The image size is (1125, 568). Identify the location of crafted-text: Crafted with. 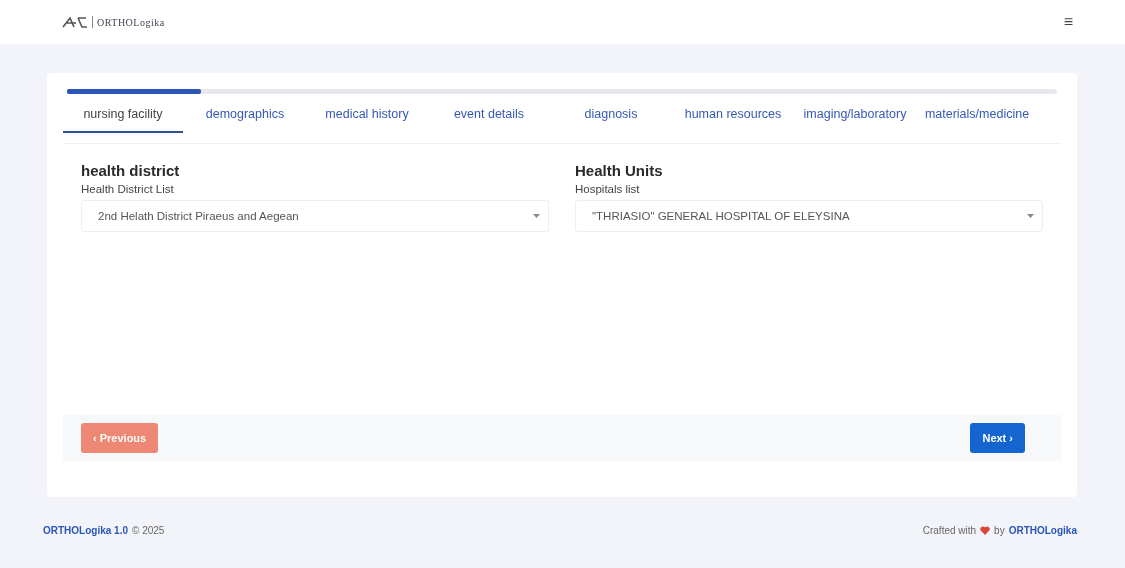
(949, 530).